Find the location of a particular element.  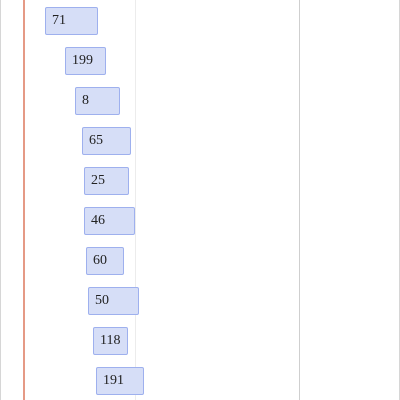

value-box: 191 is located at coordinates (120, 381).